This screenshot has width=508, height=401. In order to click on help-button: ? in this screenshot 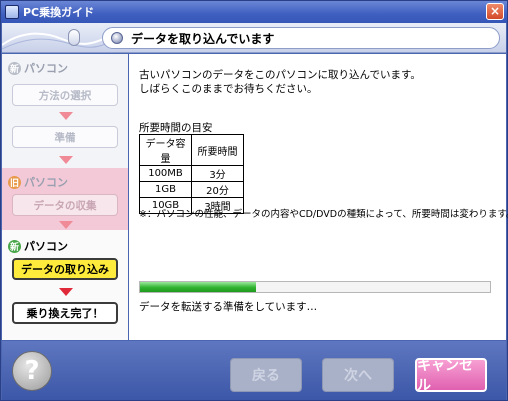, I will do `click(32, 371)`.